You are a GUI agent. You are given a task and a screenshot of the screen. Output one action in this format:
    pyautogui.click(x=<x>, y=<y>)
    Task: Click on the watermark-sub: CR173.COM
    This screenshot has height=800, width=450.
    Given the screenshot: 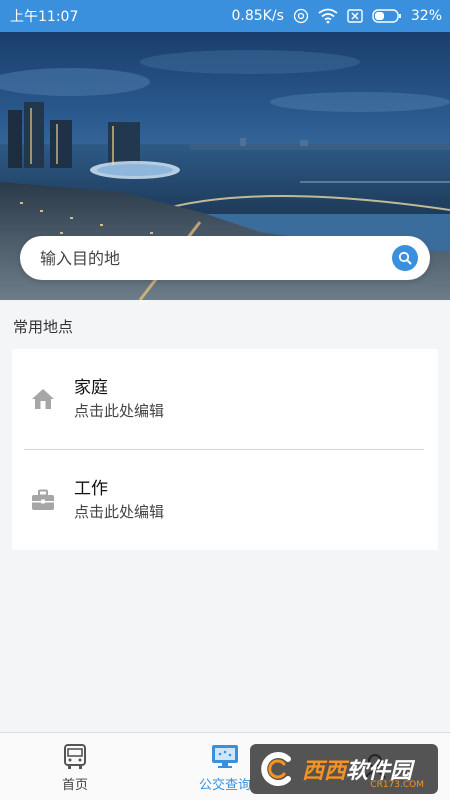 What is the action you would take?
    pyautogui.click(x=397, y=785)
    